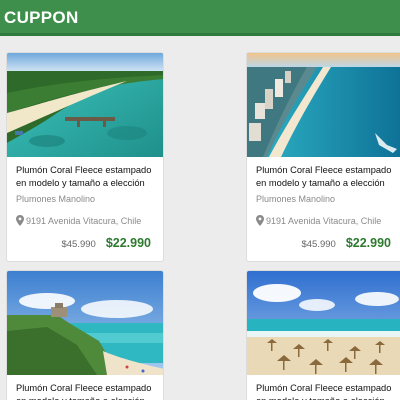 The width and height of the screenshot is (400, 400). What do you see at coordinates (85, 105) in the screenshot?
I see `deal-image-tropical-beach` at bounding box center [85, 105].